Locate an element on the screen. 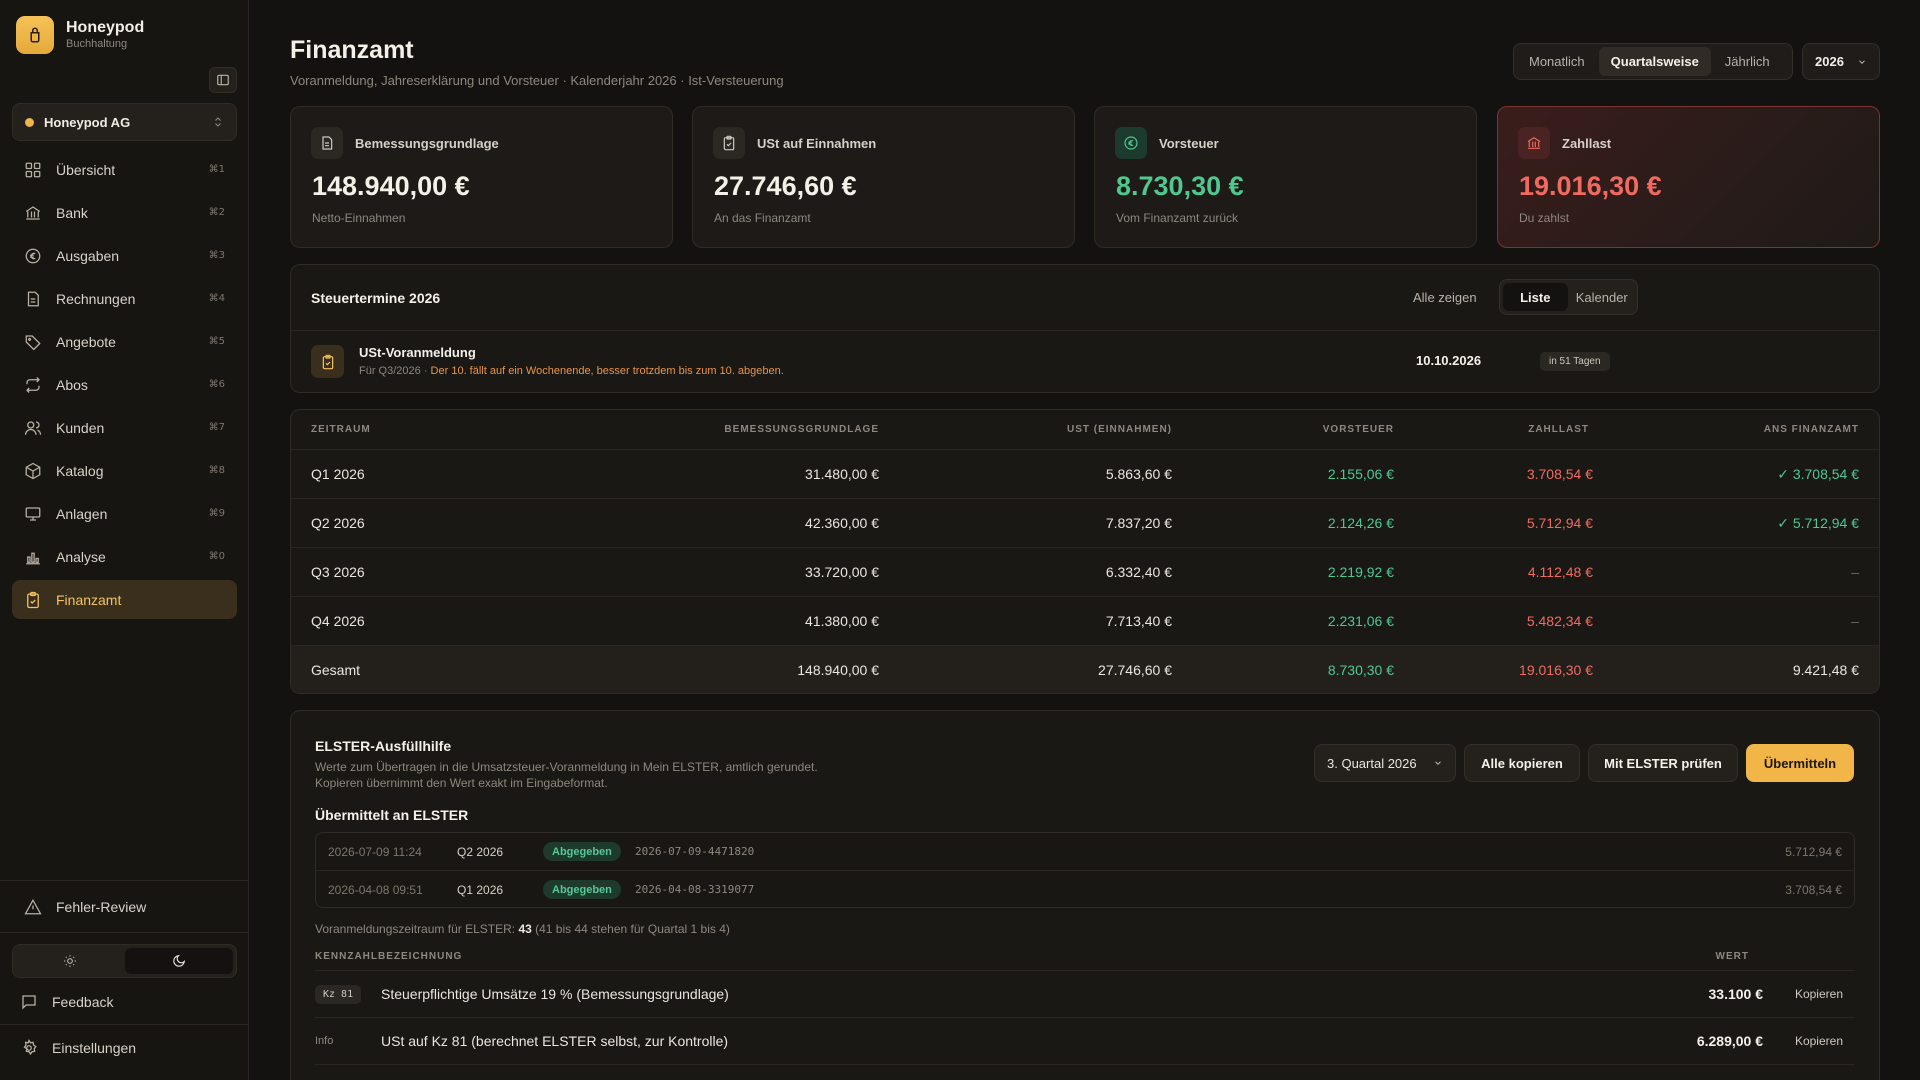 Image resolution: width=1920 pixels, height=1080 pixels. kpi-caption: Netto-Einnahmen is located at coordinates (359, 218).